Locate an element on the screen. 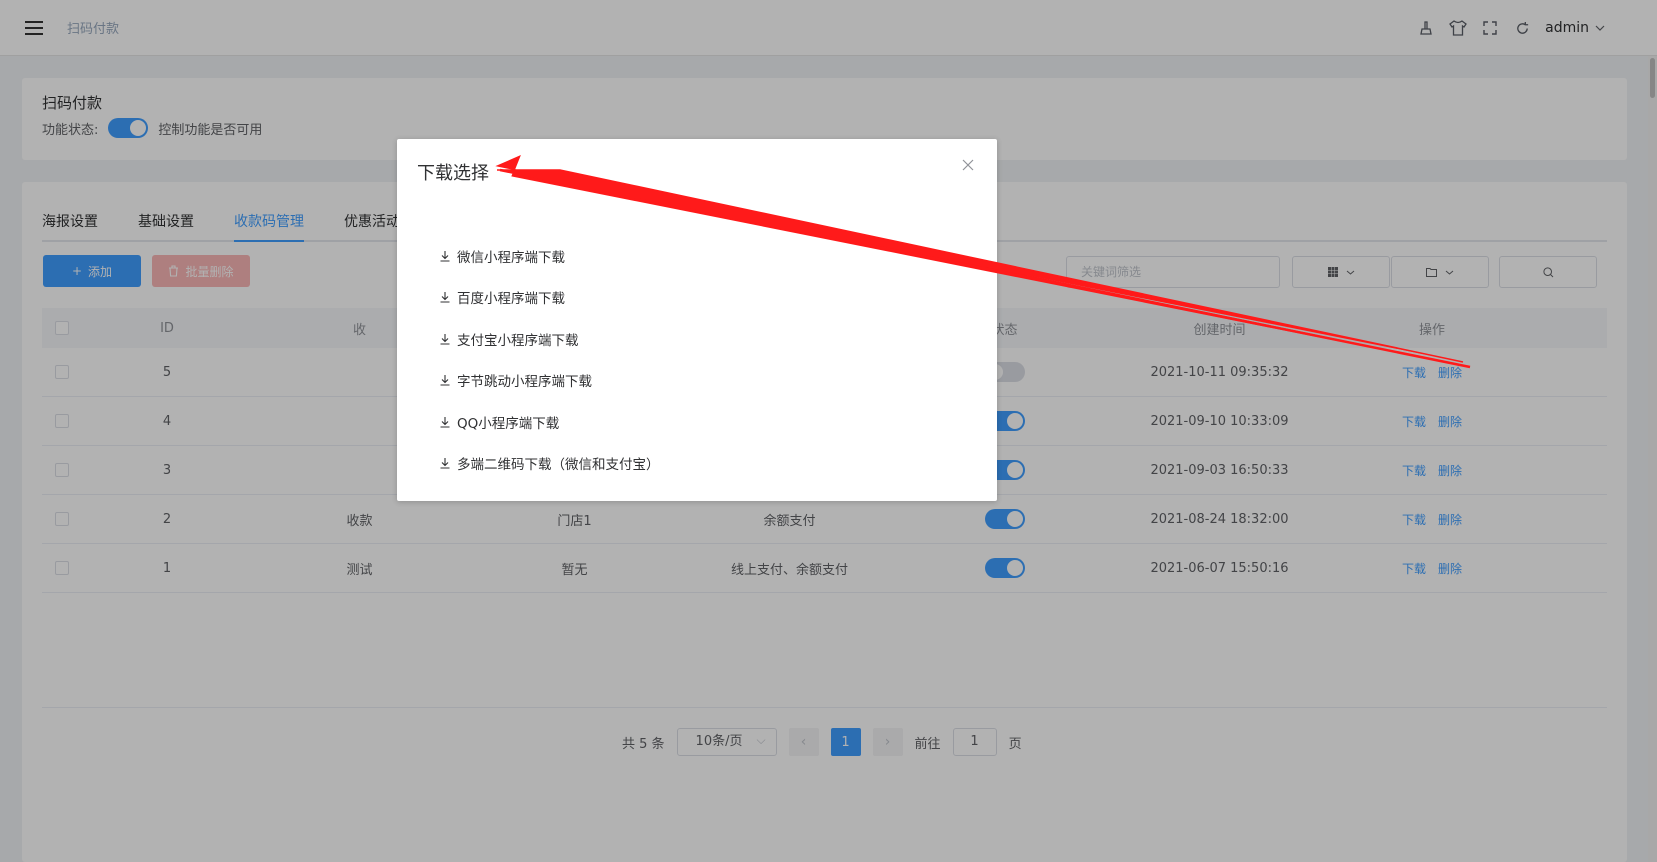 The image size is (1657, 862). option-label: 微信小程序端下载 is located at coordinates (511, 257).